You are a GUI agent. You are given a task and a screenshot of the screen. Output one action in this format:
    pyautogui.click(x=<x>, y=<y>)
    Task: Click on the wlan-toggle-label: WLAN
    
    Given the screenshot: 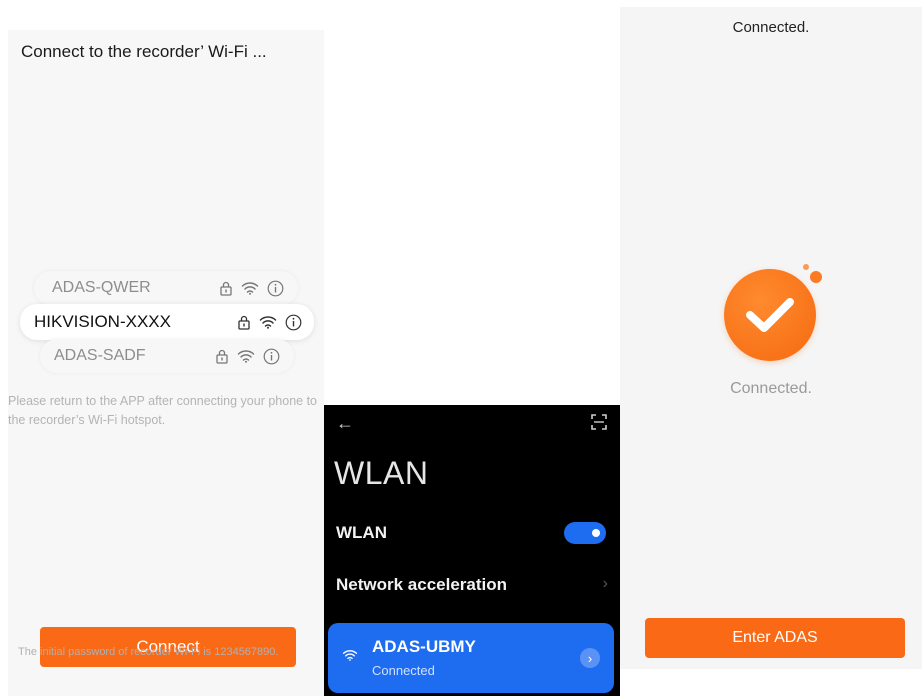 What is the action you would take?
    pyautogui.click(x=361, y=532)
    